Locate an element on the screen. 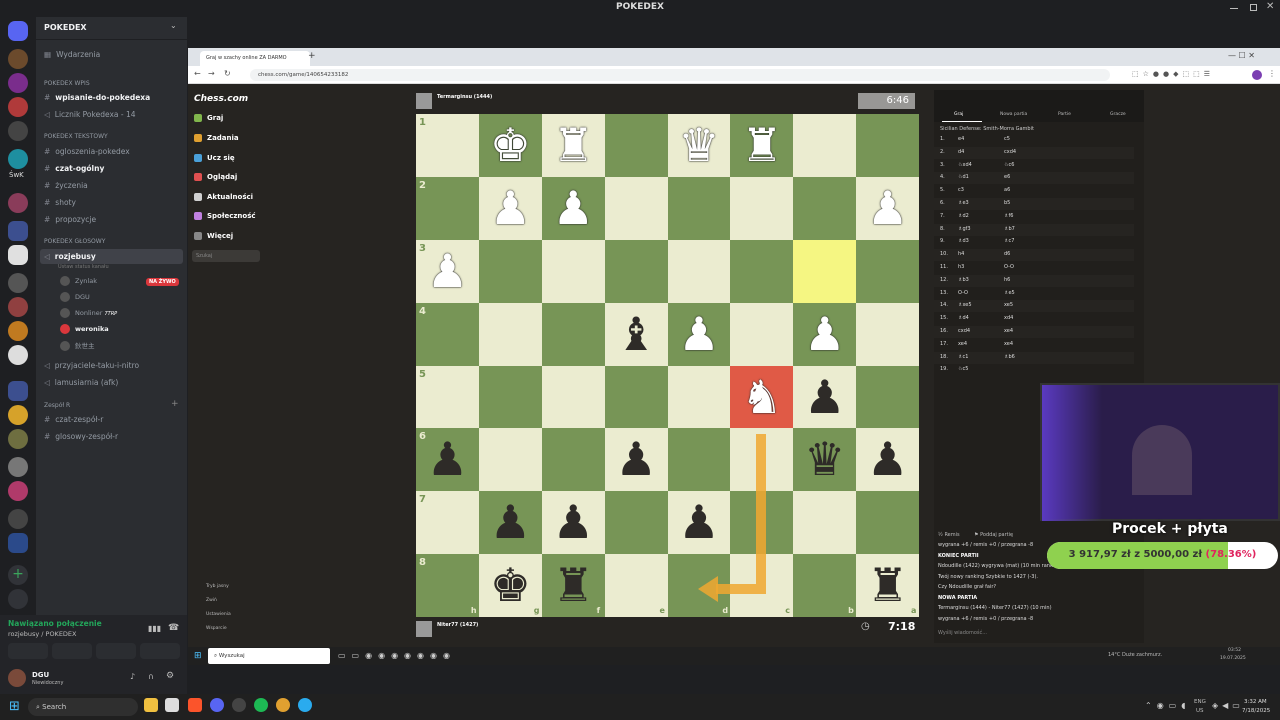  move-san: ♗gf3 is located at coordinates (964, 229).